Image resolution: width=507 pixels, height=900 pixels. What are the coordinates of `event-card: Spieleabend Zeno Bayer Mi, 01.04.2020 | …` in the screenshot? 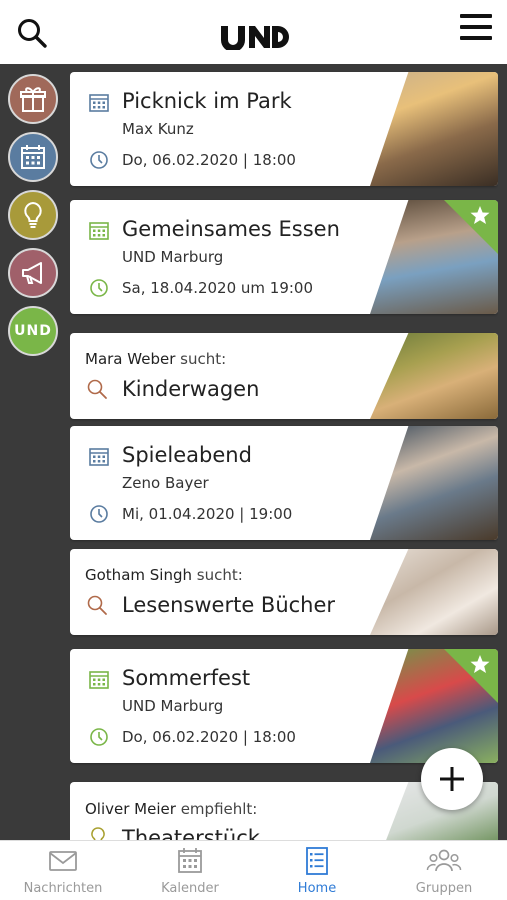 It's located at (284, 483).